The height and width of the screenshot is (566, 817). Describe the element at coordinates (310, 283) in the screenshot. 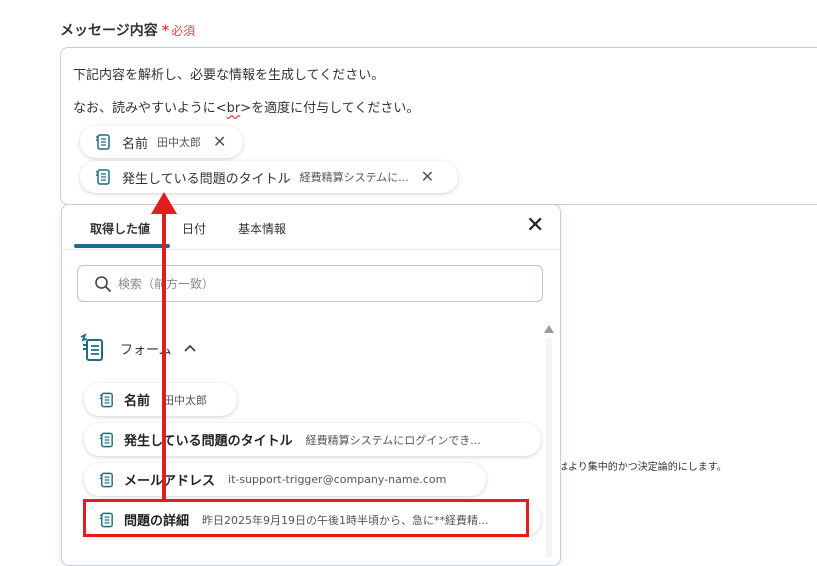

I see `search-input: 検索（前方一致）` at that location.